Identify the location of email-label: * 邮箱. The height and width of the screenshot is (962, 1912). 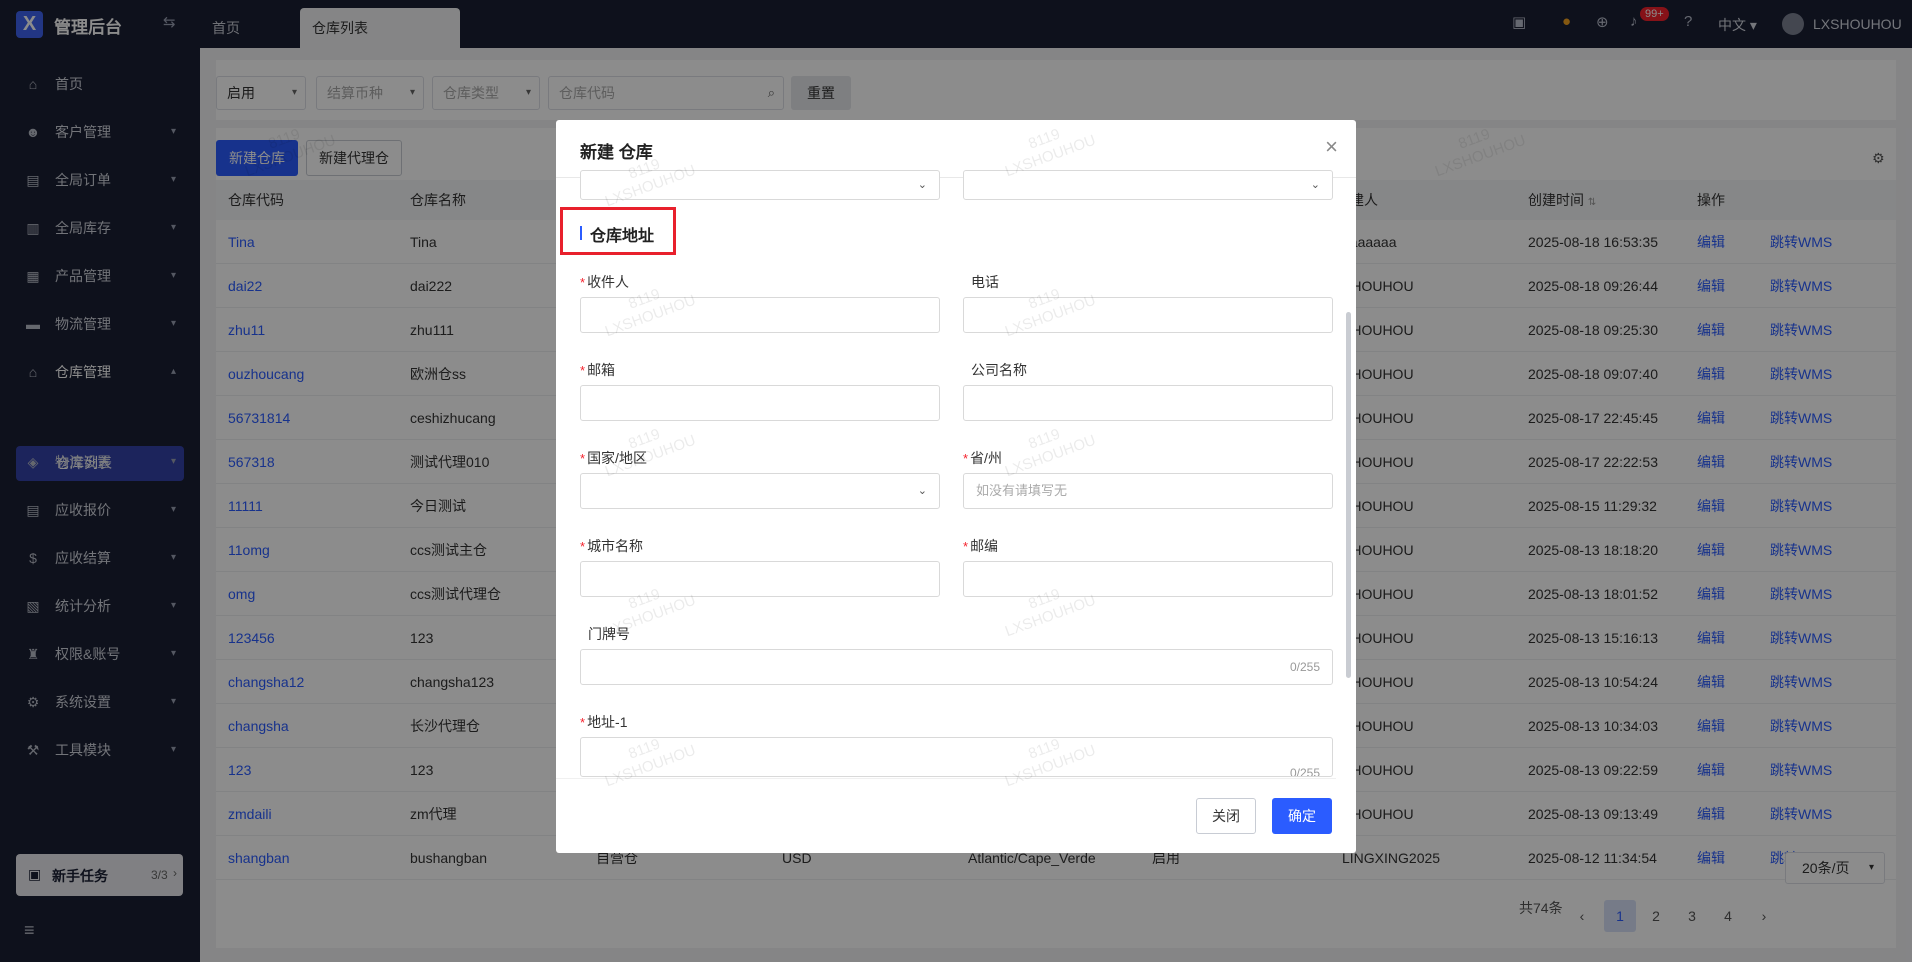
(597, 370).